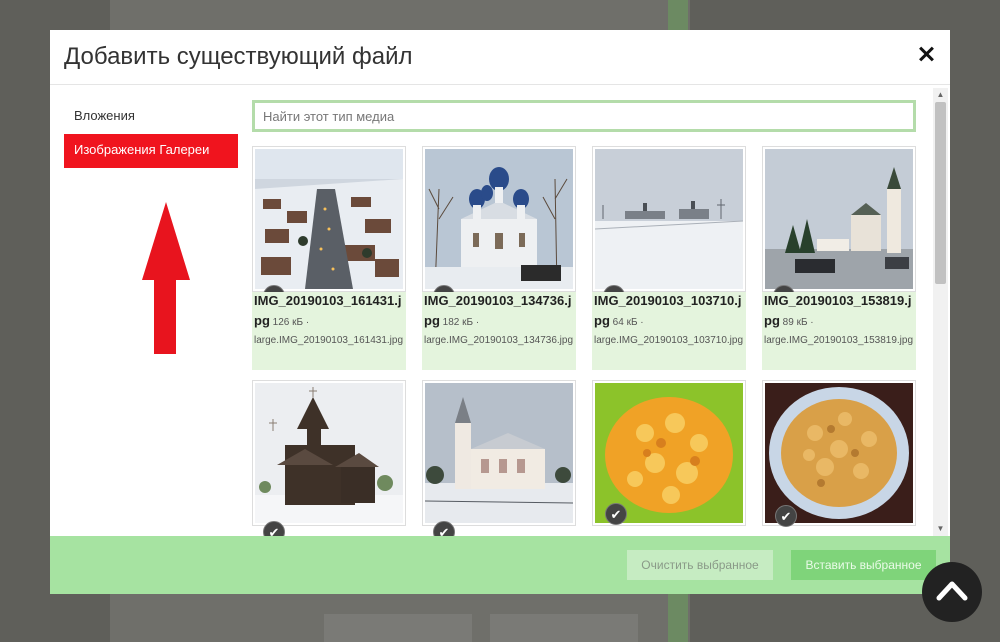 This screenshot has height=642, width=1000. What do you see at coordinates (499, 453) in the screenshot?
I see `white-church-winter-photo` at bounding box center [499, 453].